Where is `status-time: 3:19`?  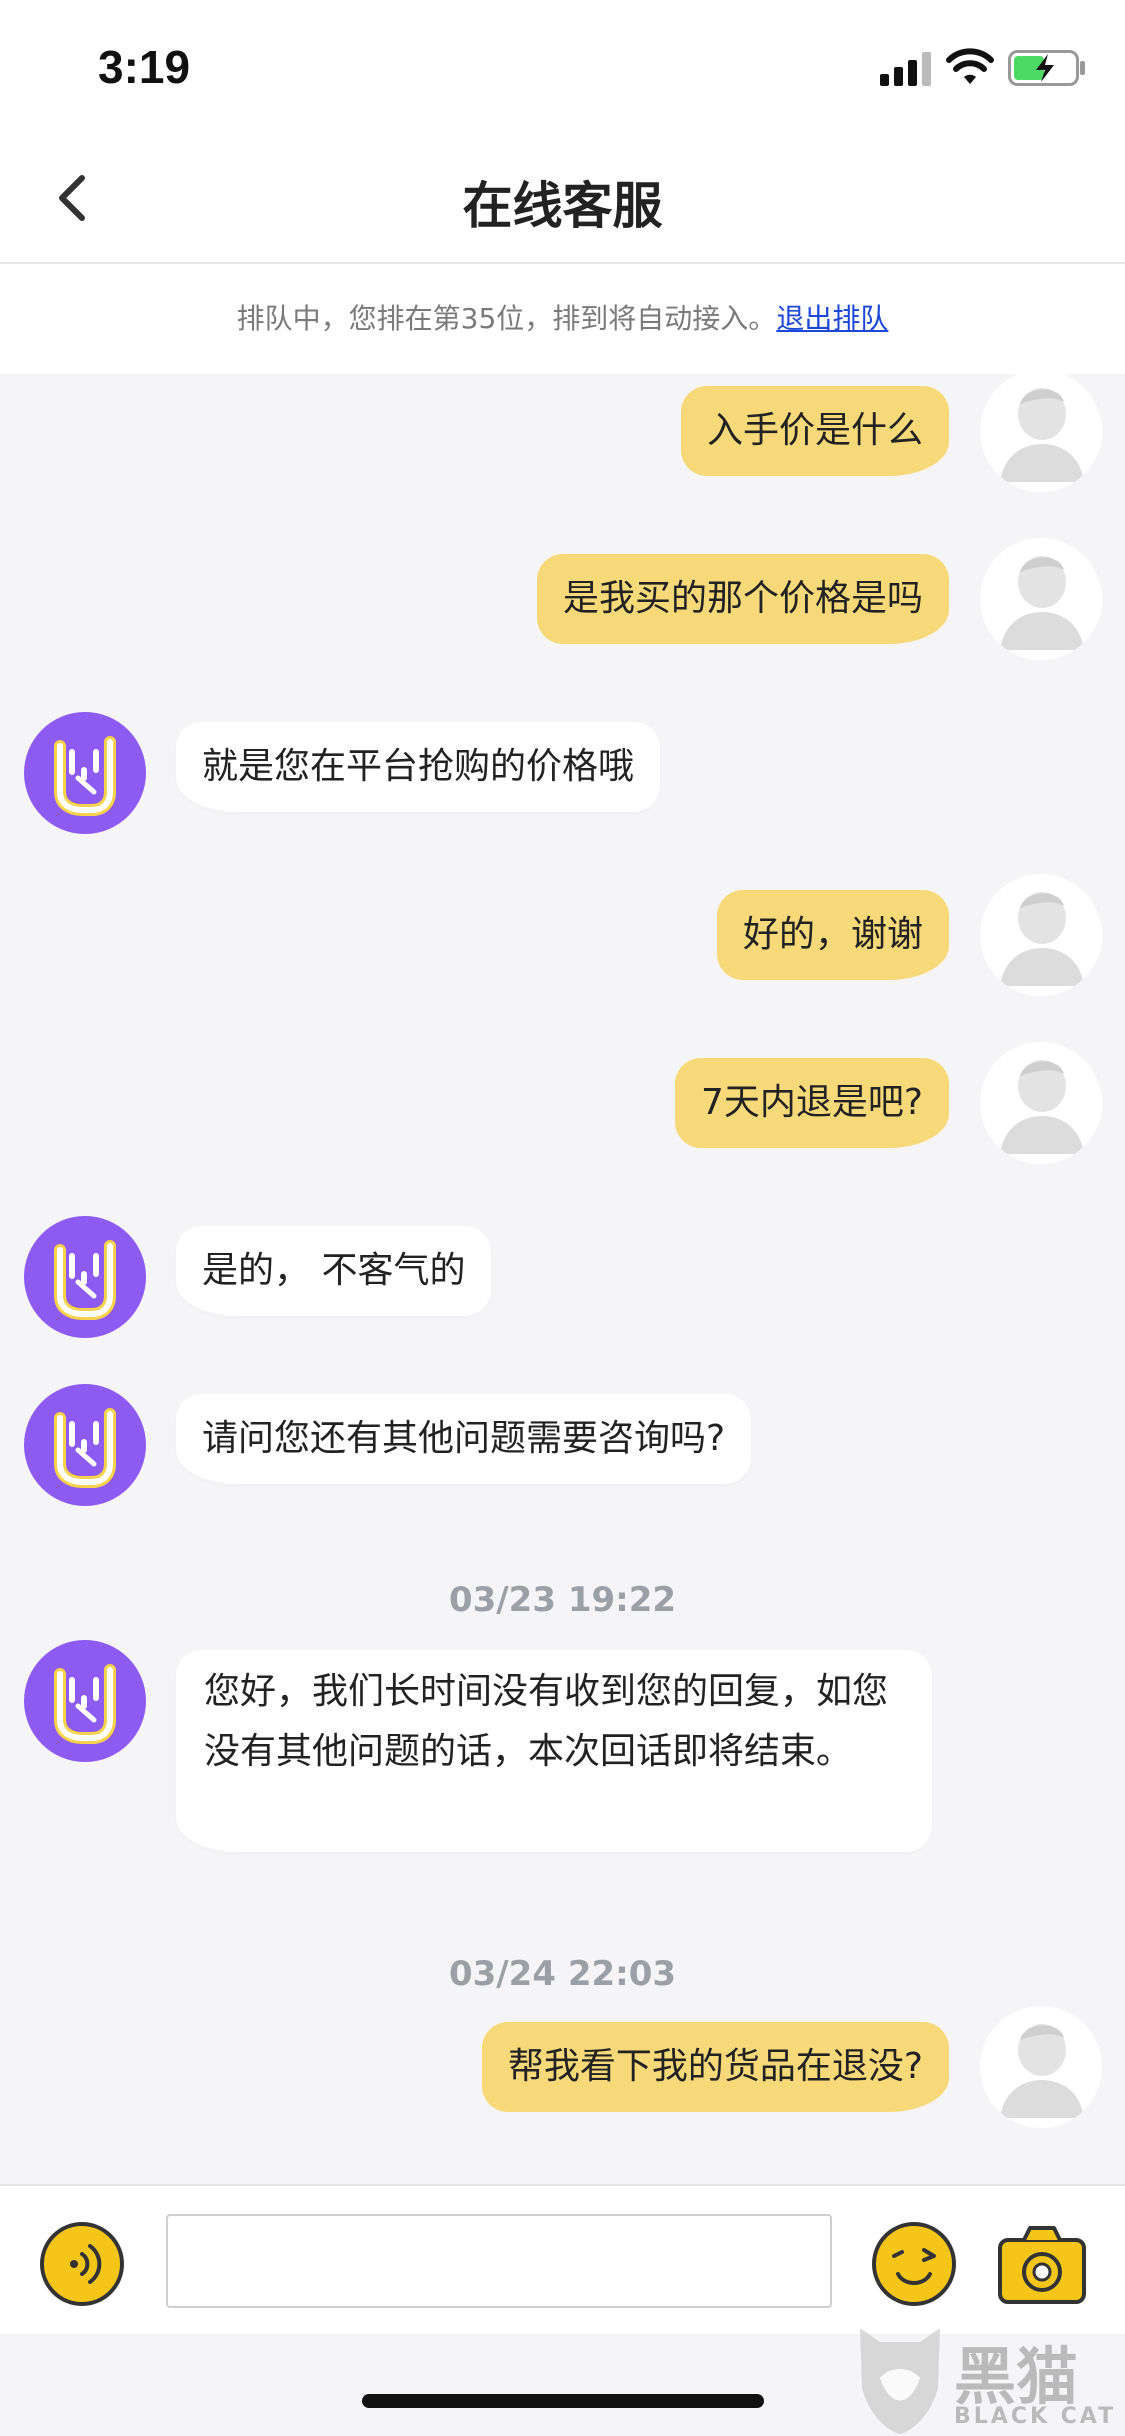 status-time: 3:19 is located at coordinates (144, 67).